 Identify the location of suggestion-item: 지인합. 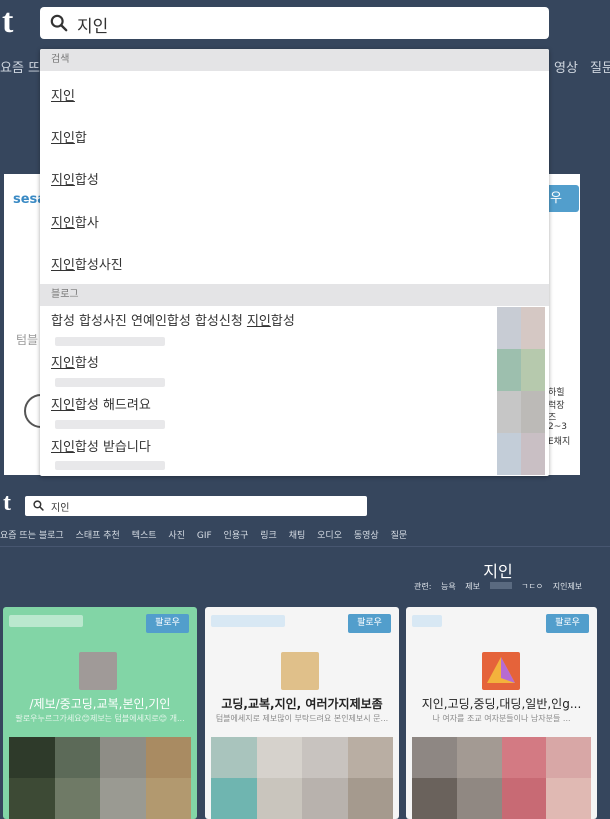
(69, 136).